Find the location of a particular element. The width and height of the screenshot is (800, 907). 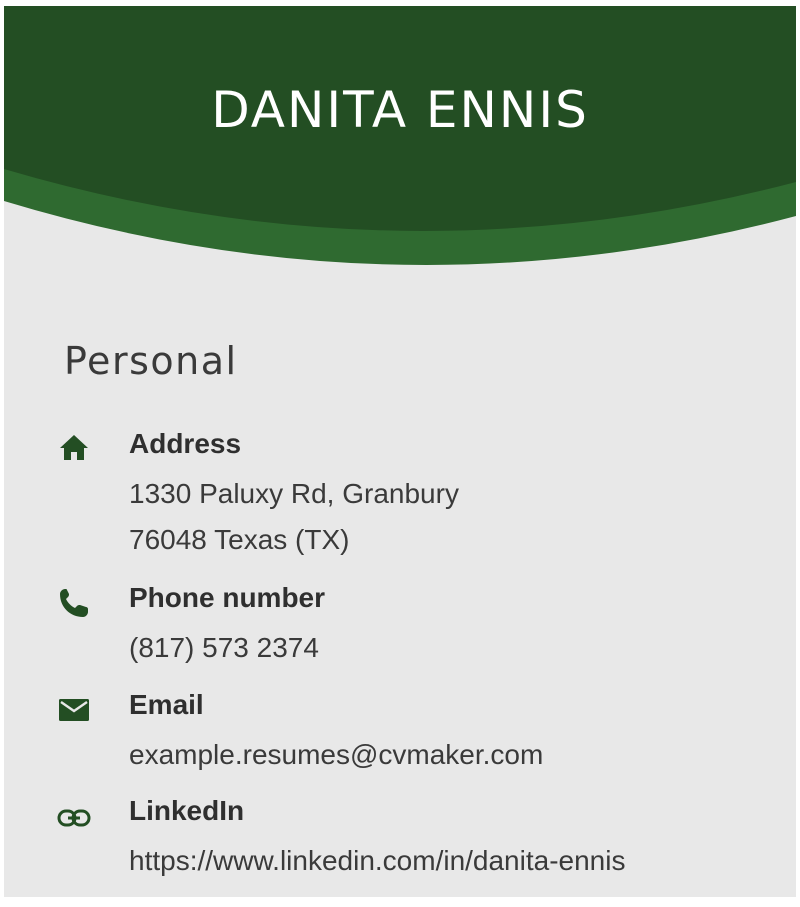

linkedin-value: https://www.linkedin.com/in/danita-ennis is located at coordinates (377, 861).